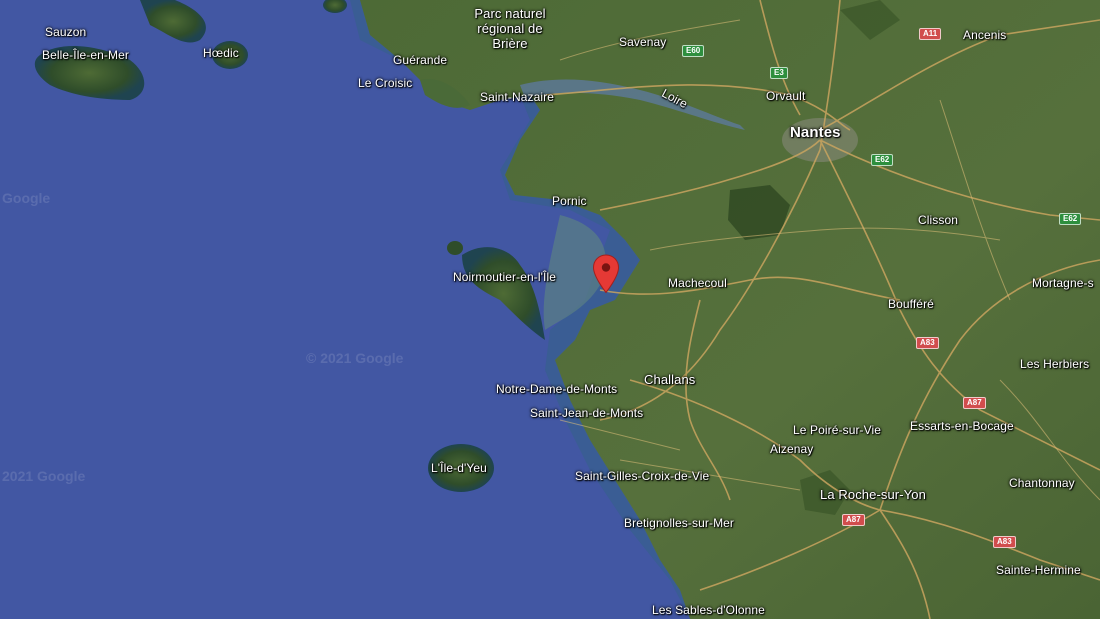 This screenshot has height=619, width=1100. What do you see at coordinates (1042, 483) in the screenshot?
I see `place-label: Chantonnay` at bounding box center [1042, 483].